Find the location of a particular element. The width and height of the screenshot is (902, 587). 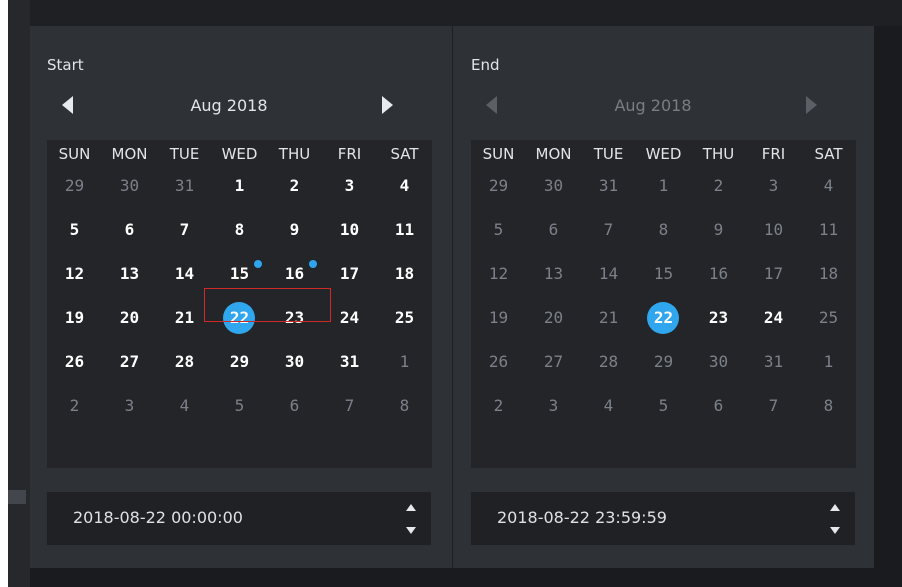

day-cell: 14 is located at coordinates (608, 273).